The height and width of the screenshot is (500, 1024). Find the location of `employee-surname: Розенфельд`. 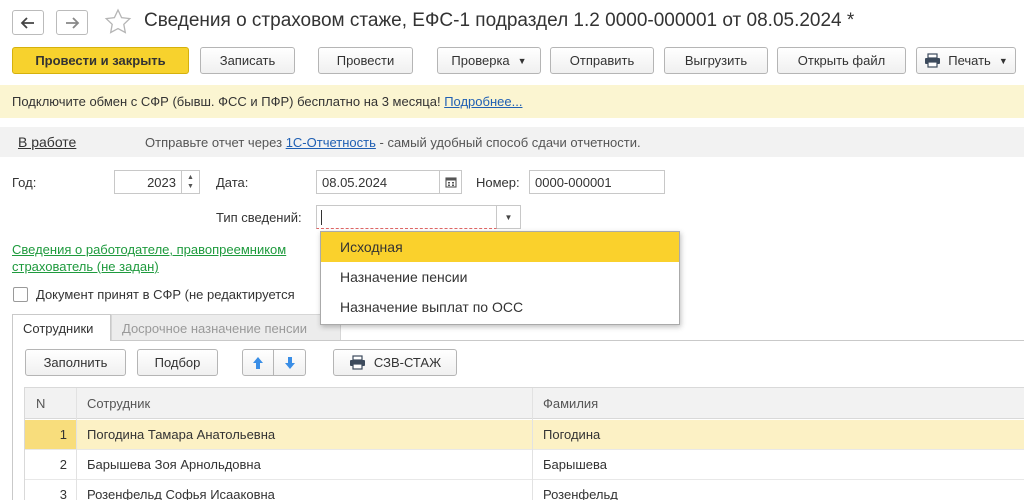

employee-surname: Розенфельд is located at coordinates (580, 493).